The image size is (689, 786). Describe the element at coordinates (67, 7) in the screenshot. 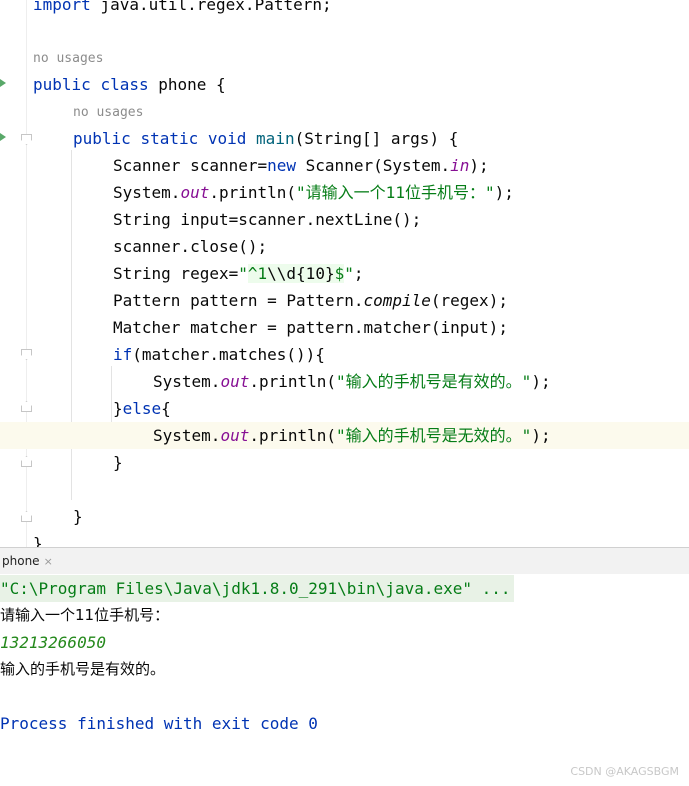

I see `code-token: import` at that location.